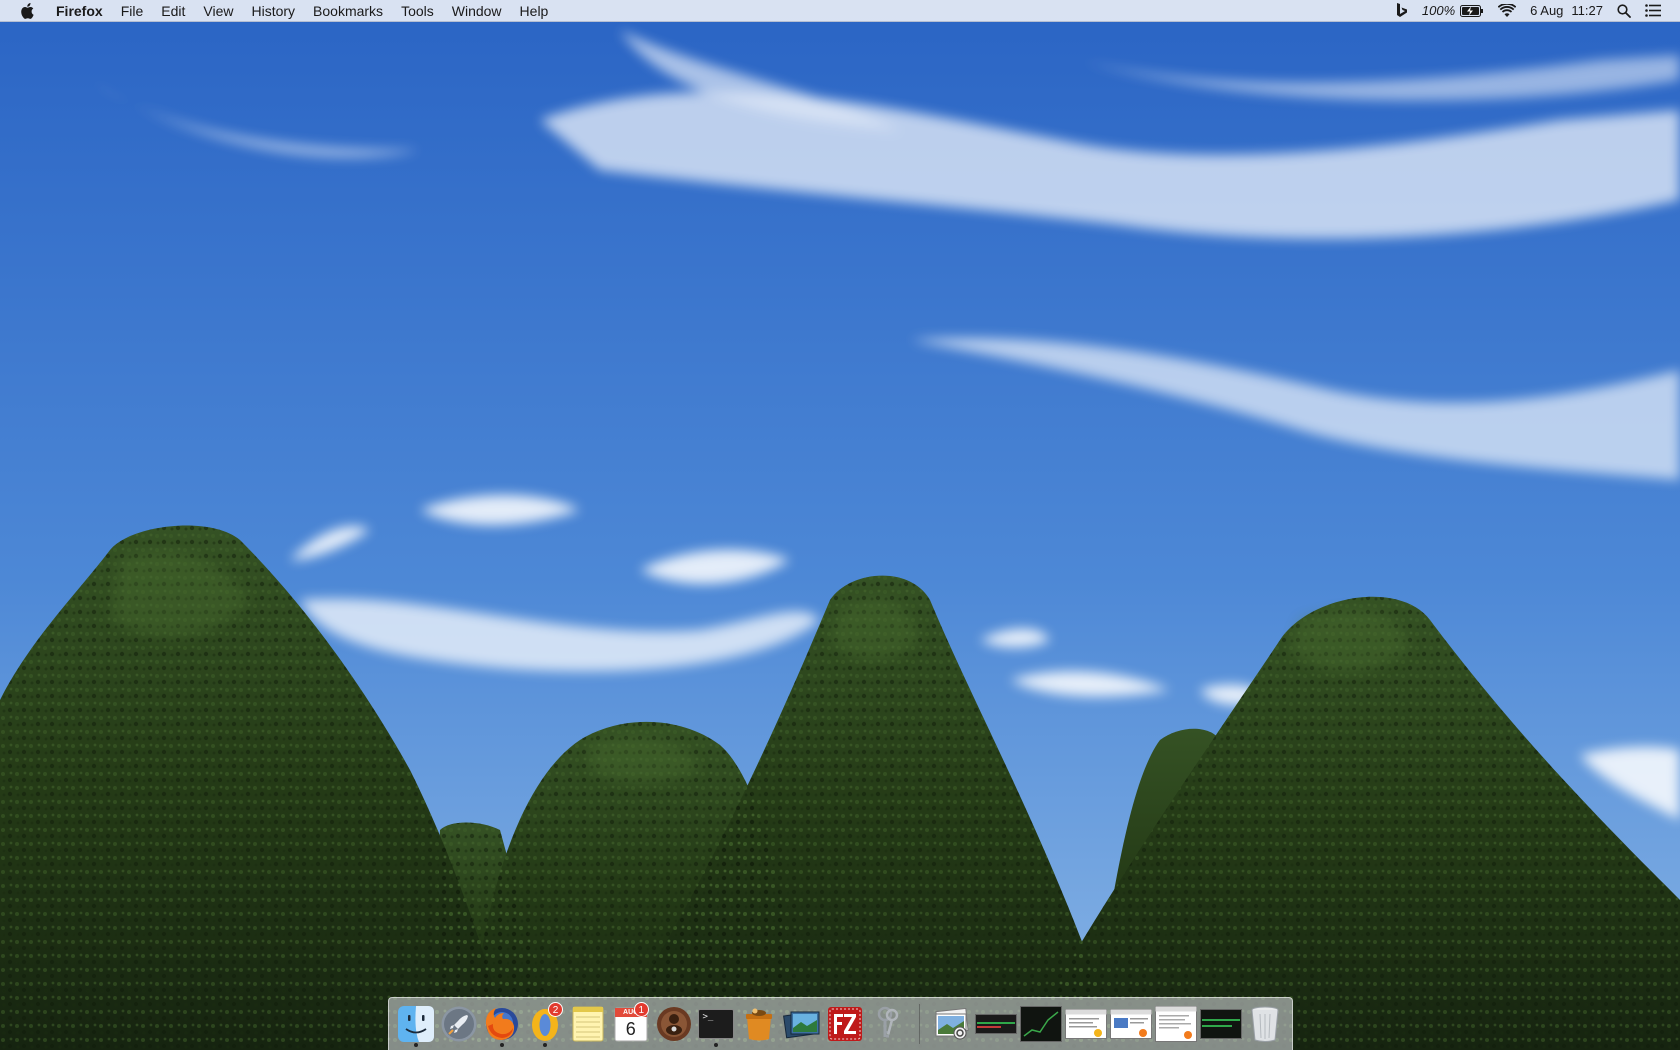  What do you see at coordinates (534, 11) in the screenshot?
I see `menu-help: Help` at bounding box center [534, 11].